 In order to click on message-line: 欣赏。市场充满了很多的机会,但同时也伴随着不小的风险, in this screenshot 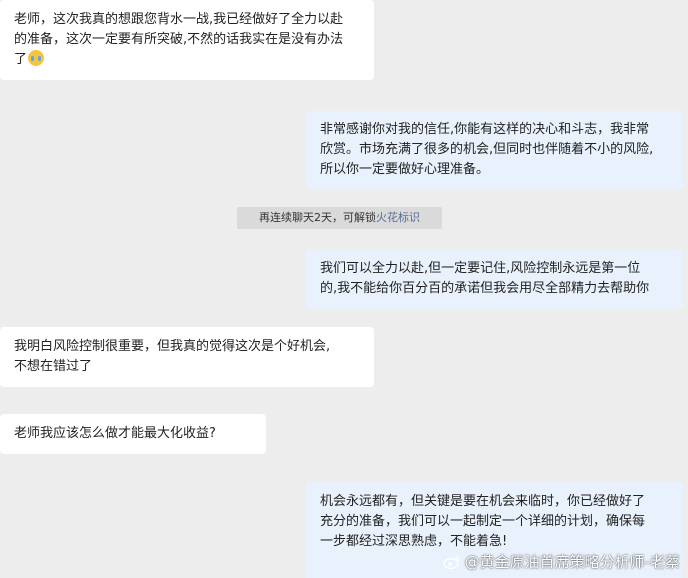, I will do `click(487, 149)`.